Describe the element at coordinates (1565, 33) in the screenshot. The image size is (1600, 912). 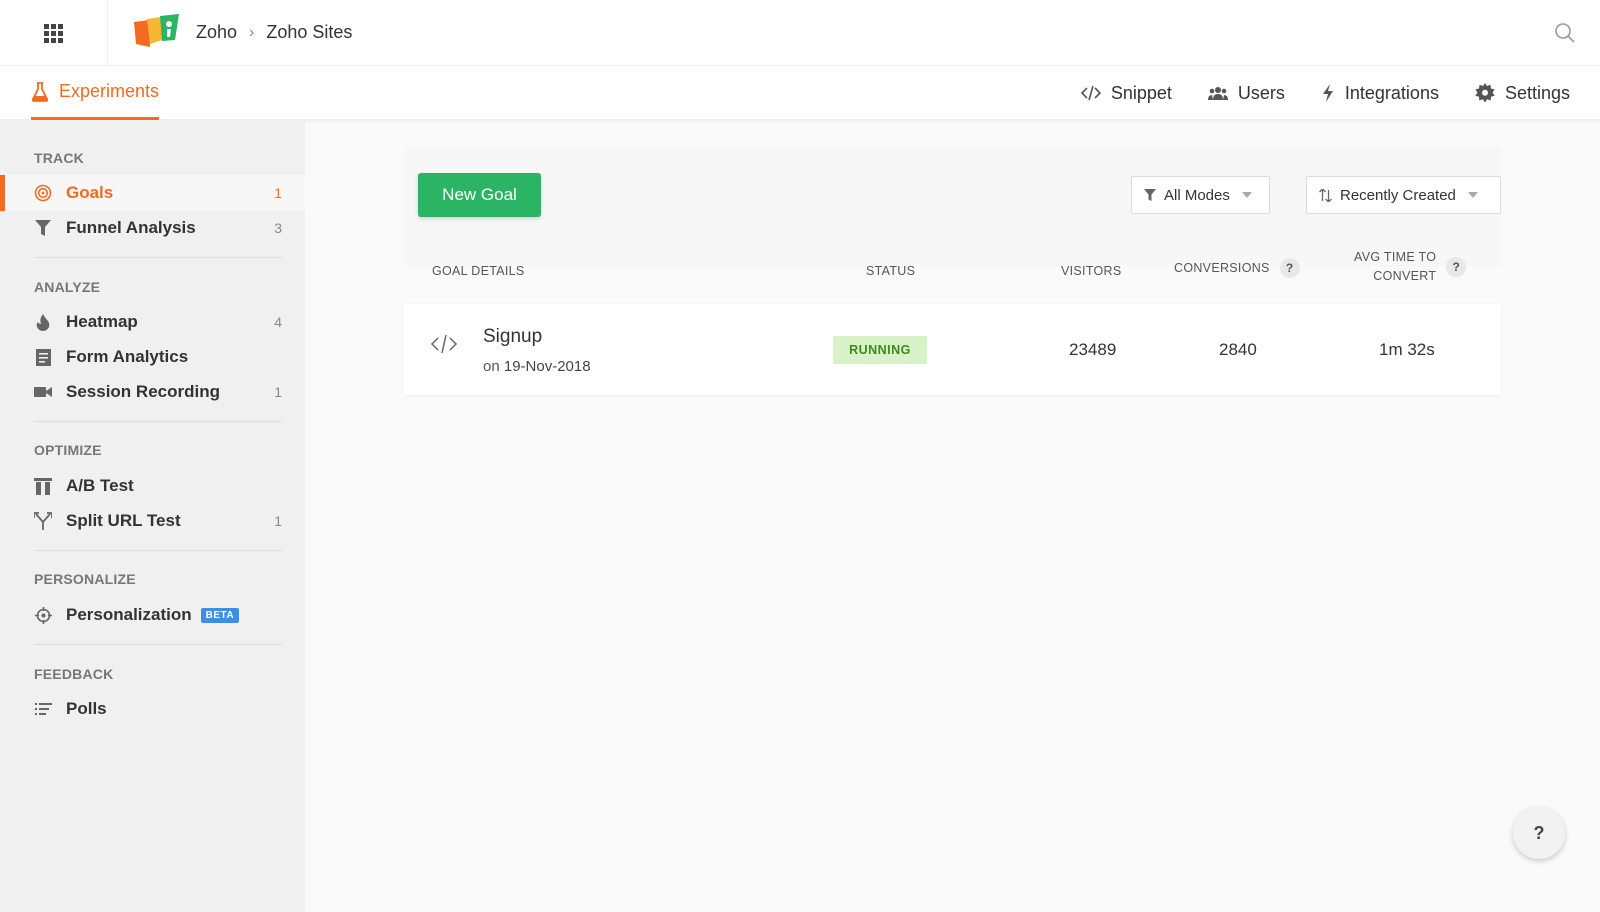
I see `search-icon` at that location.